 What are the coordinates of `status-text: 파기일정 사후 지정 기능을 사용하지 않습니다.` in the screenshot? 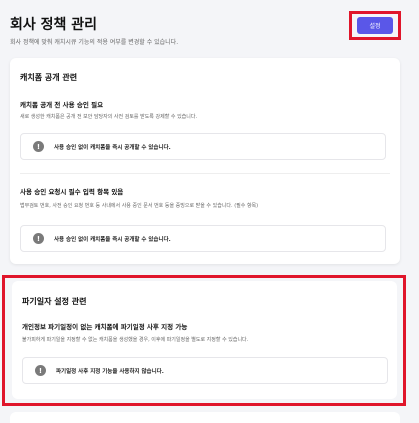 It's located at (110, 371).